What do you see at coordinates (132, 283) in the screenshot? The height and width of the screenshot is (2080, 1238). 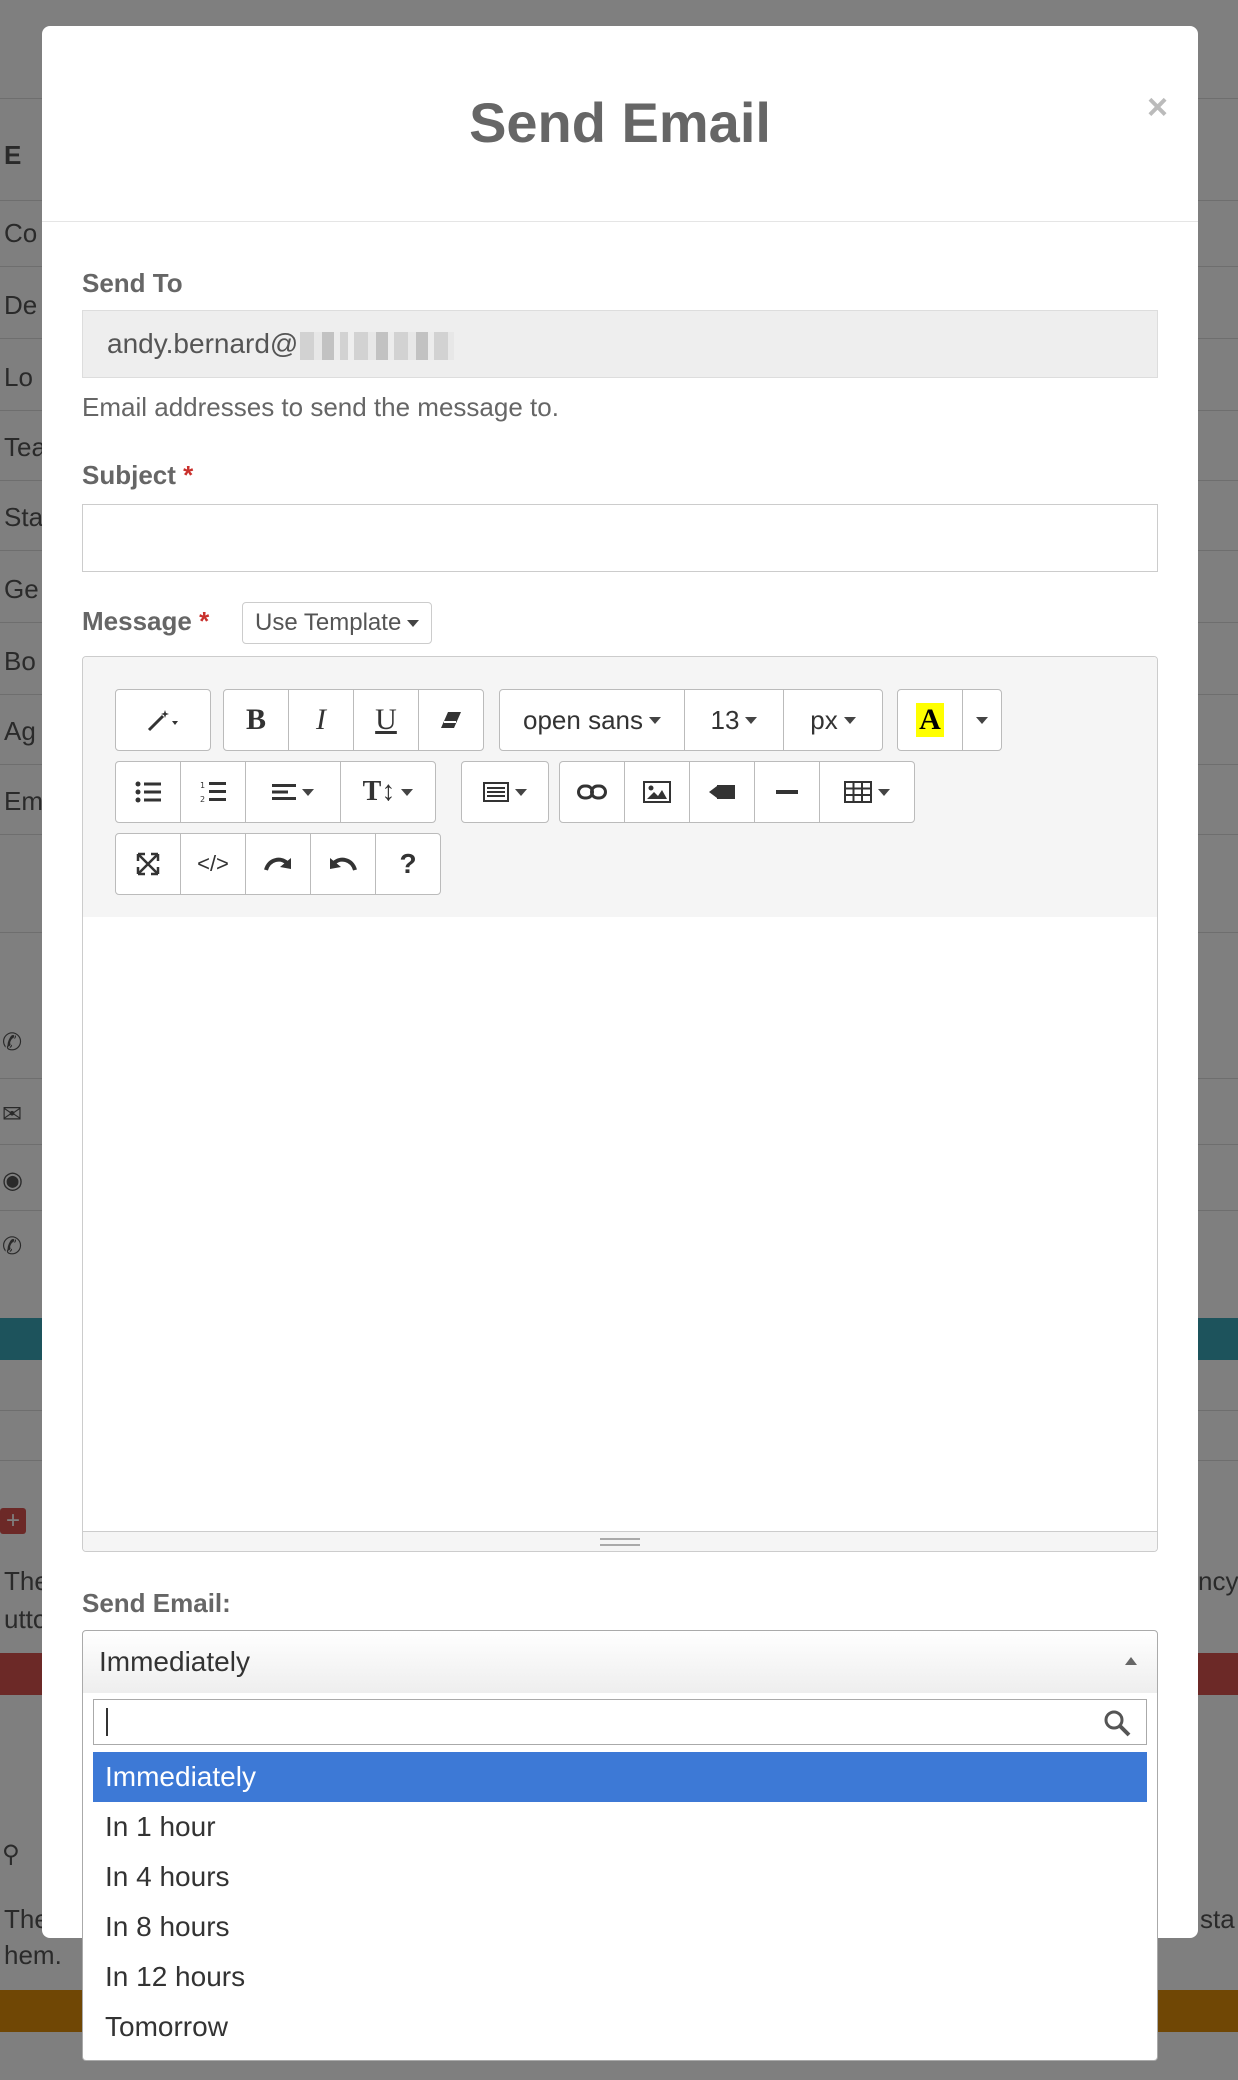 I see `send-to-label: Send To` at bounding box center [132, 283].